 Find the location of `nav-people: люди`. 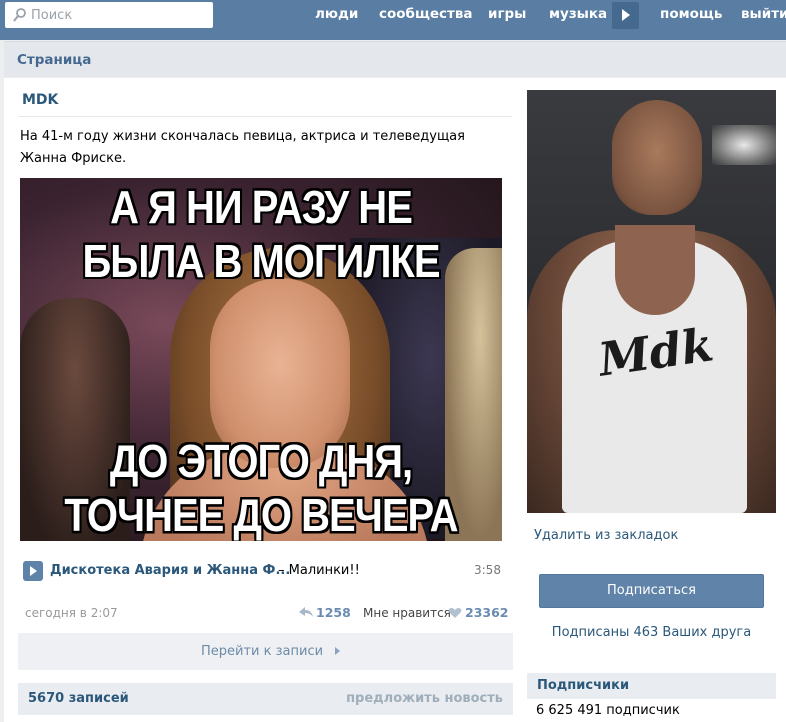

nav-people: люди is located at coordinates (336, 14).